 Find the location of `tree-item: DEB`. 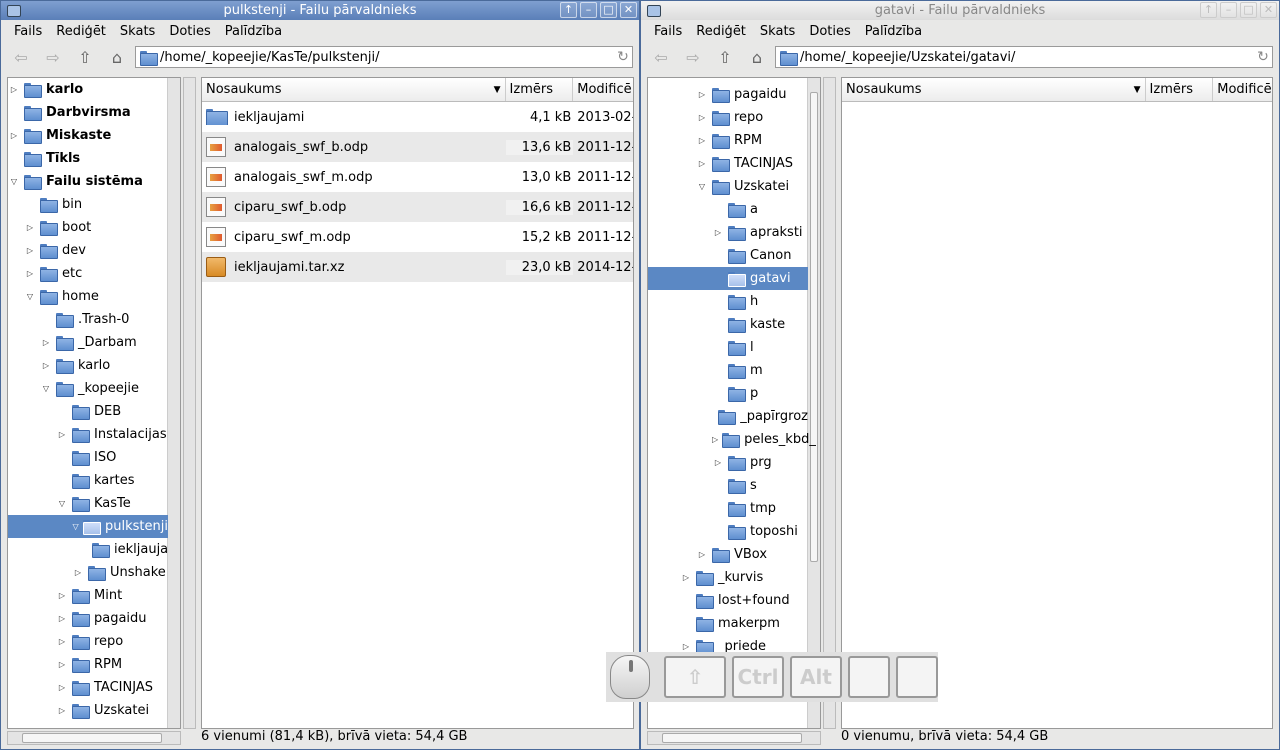

tree-item: DEB is located at coordinates (88, 411).